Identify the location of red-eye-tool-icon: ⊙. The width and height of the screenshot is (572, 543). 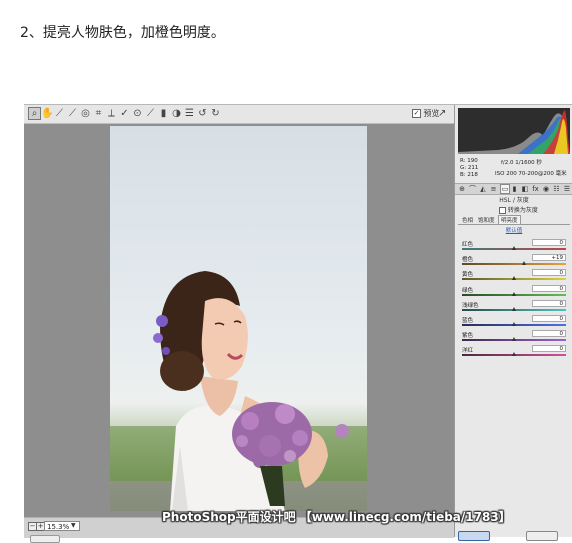
(137, 113).